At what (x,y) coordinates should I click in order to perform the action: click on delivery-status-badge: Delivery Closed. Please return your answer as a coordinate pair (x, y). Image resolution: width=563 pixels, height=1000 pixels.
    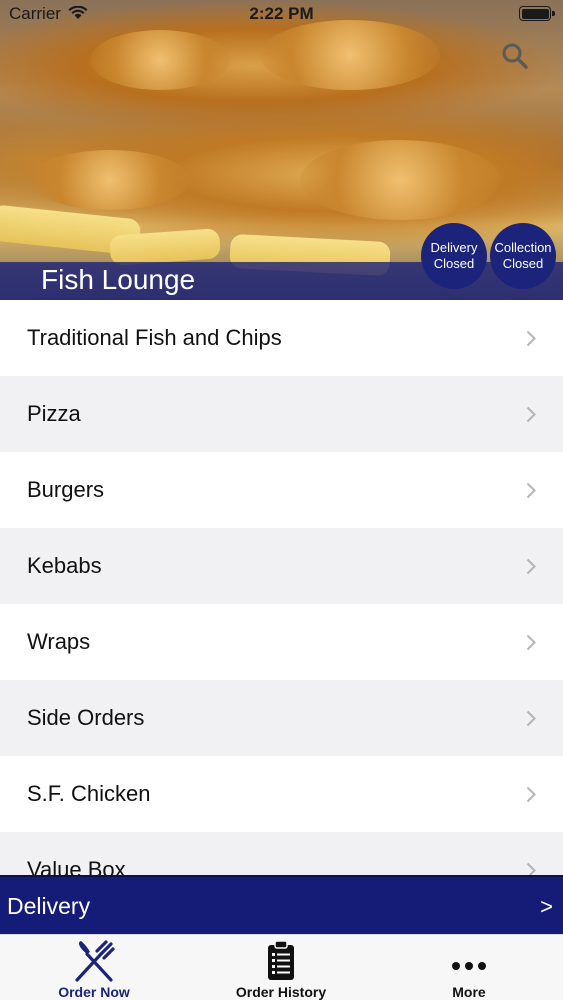
    Looking at the image, I should click on (454, 256).